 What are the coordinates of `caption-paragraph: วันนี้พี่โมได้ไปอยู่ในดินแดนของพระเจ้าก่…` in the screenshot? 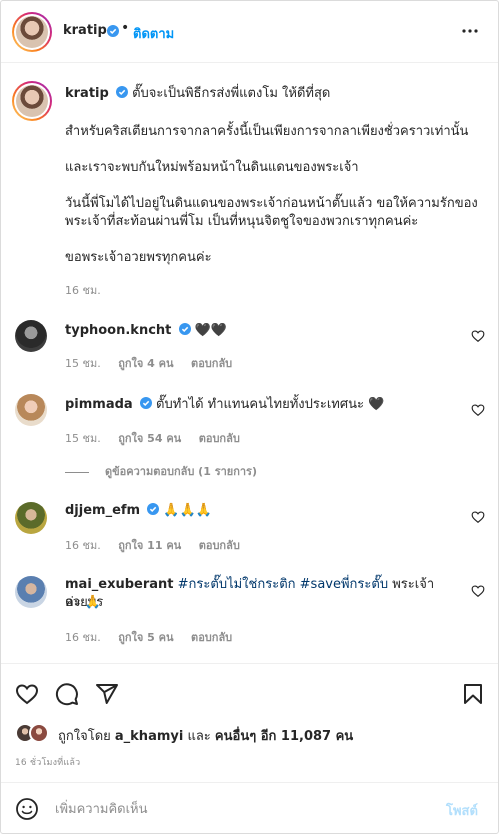 It's located at (271, 203).